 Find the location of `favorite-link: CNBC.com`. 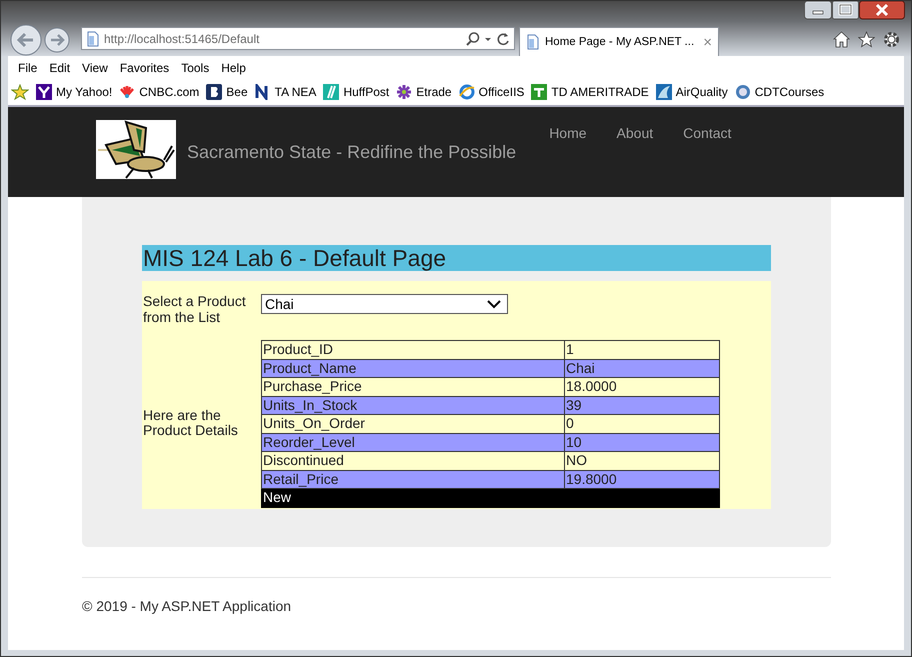

favorite-link: CNBC.com is located at coordinates (159, 92).